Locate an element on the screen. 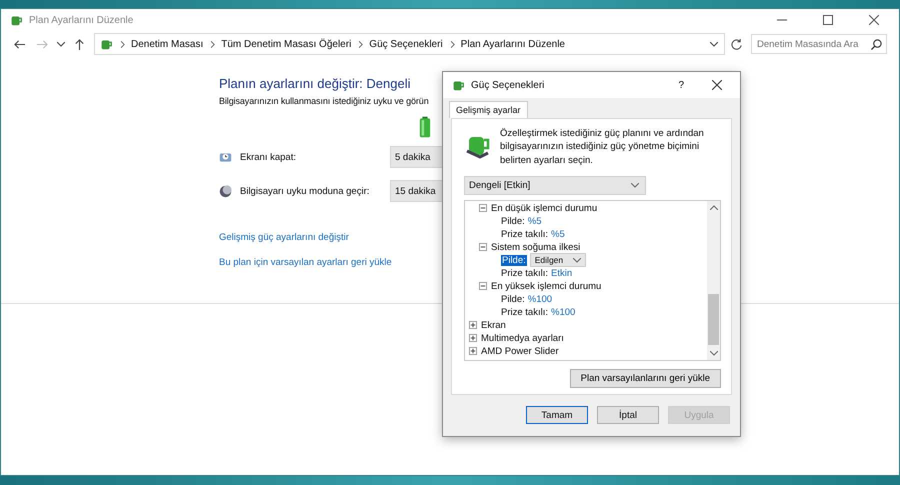 The image size is (900, 485). back-arrow-icon is located at coordinates (19, 44).